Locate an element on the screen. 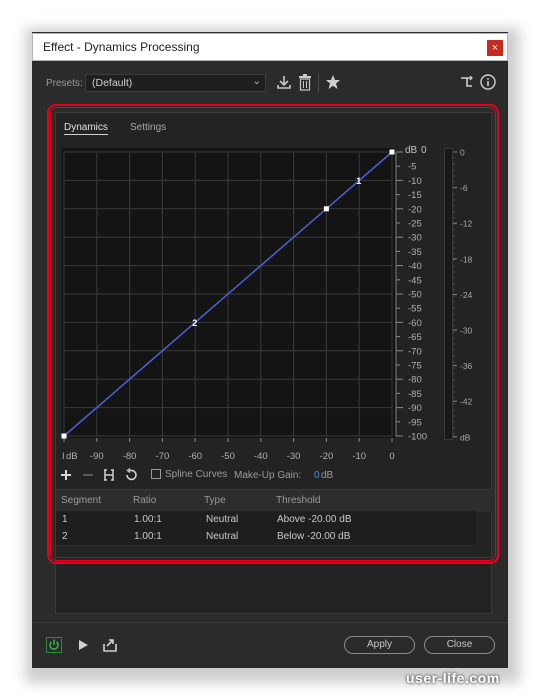 This screenshot has width=541, height=700. power-icon is located at coordinates (54, 644).